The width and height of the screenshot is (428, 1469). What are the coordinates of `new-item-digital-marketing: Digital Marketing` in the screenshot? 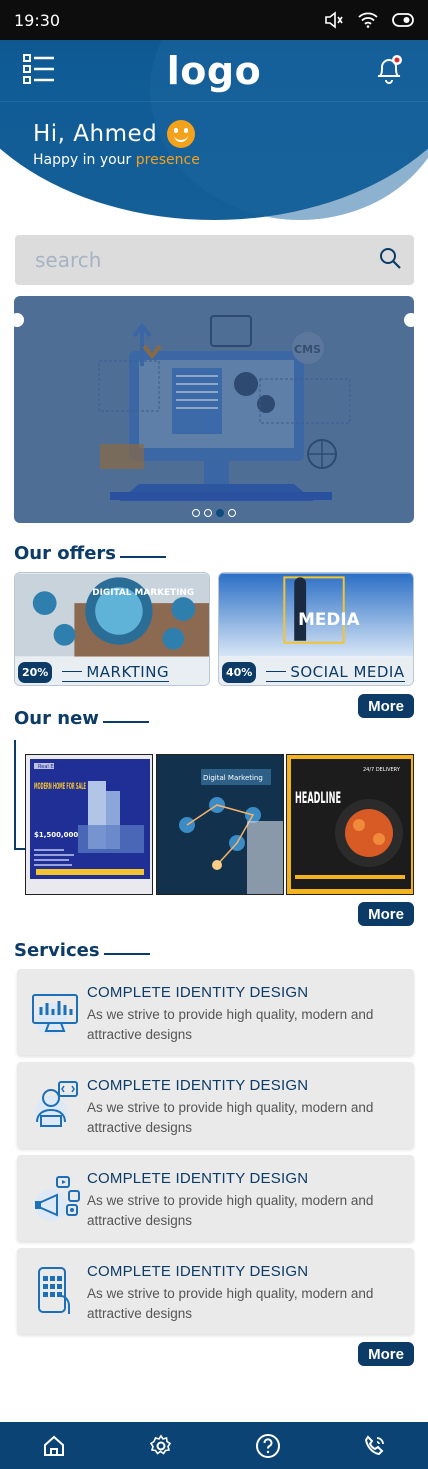 It's located at (220, 824).